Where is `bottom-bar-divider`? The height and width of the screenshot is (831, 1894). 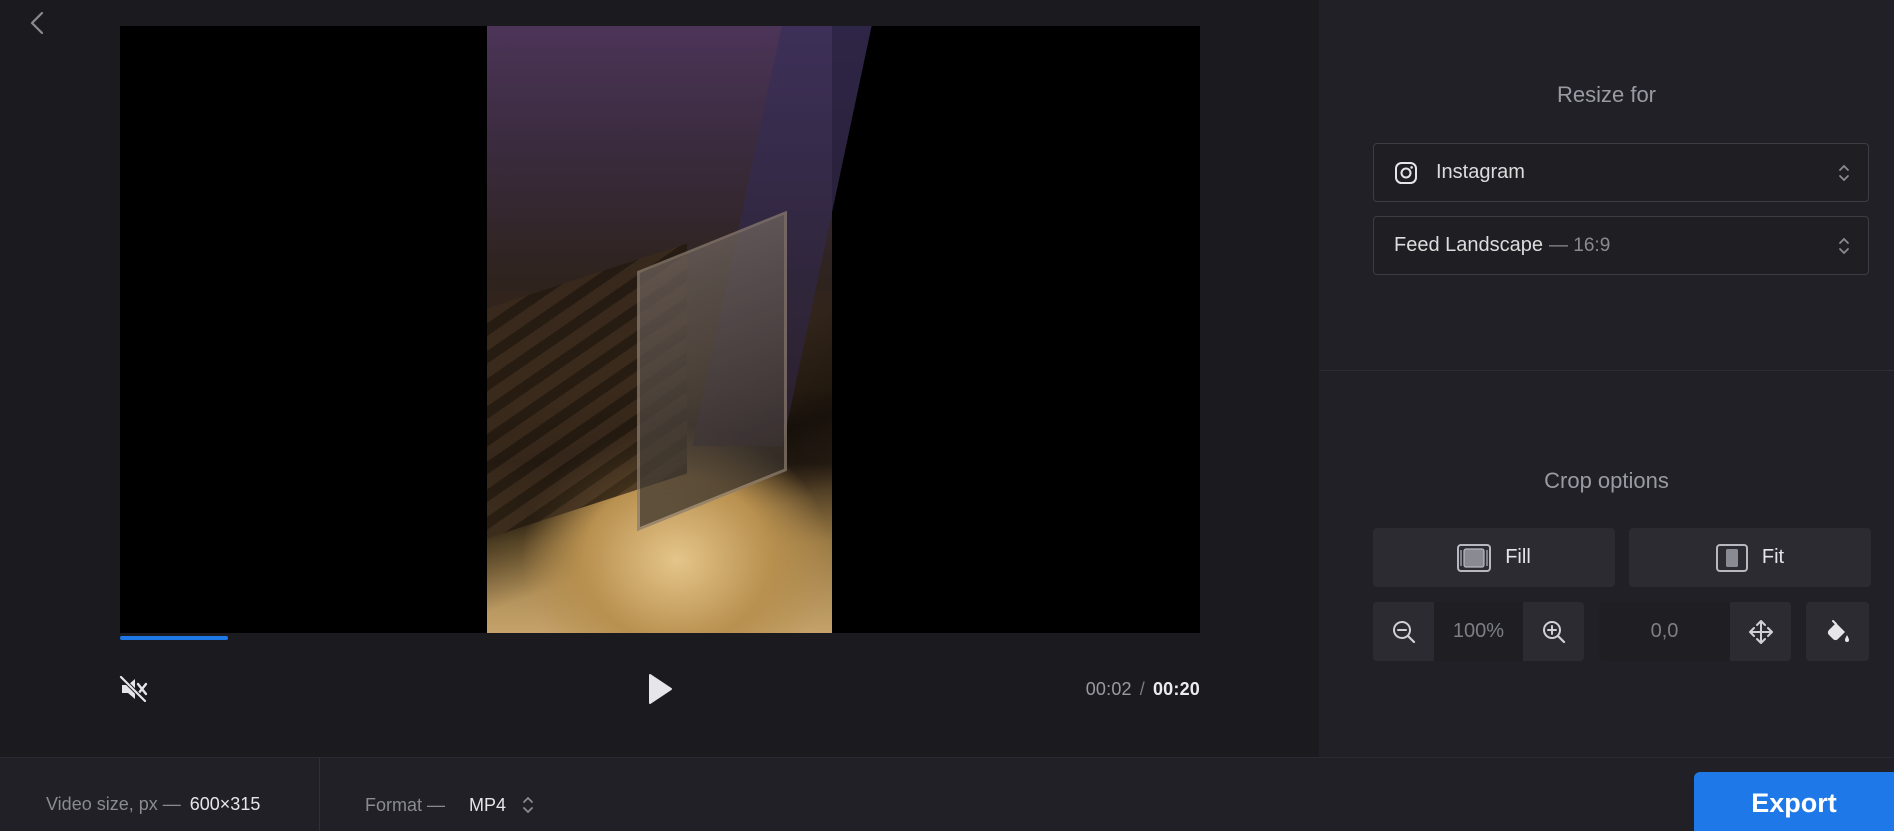
bottom-bar-divider is located at coordinates (319, 794).